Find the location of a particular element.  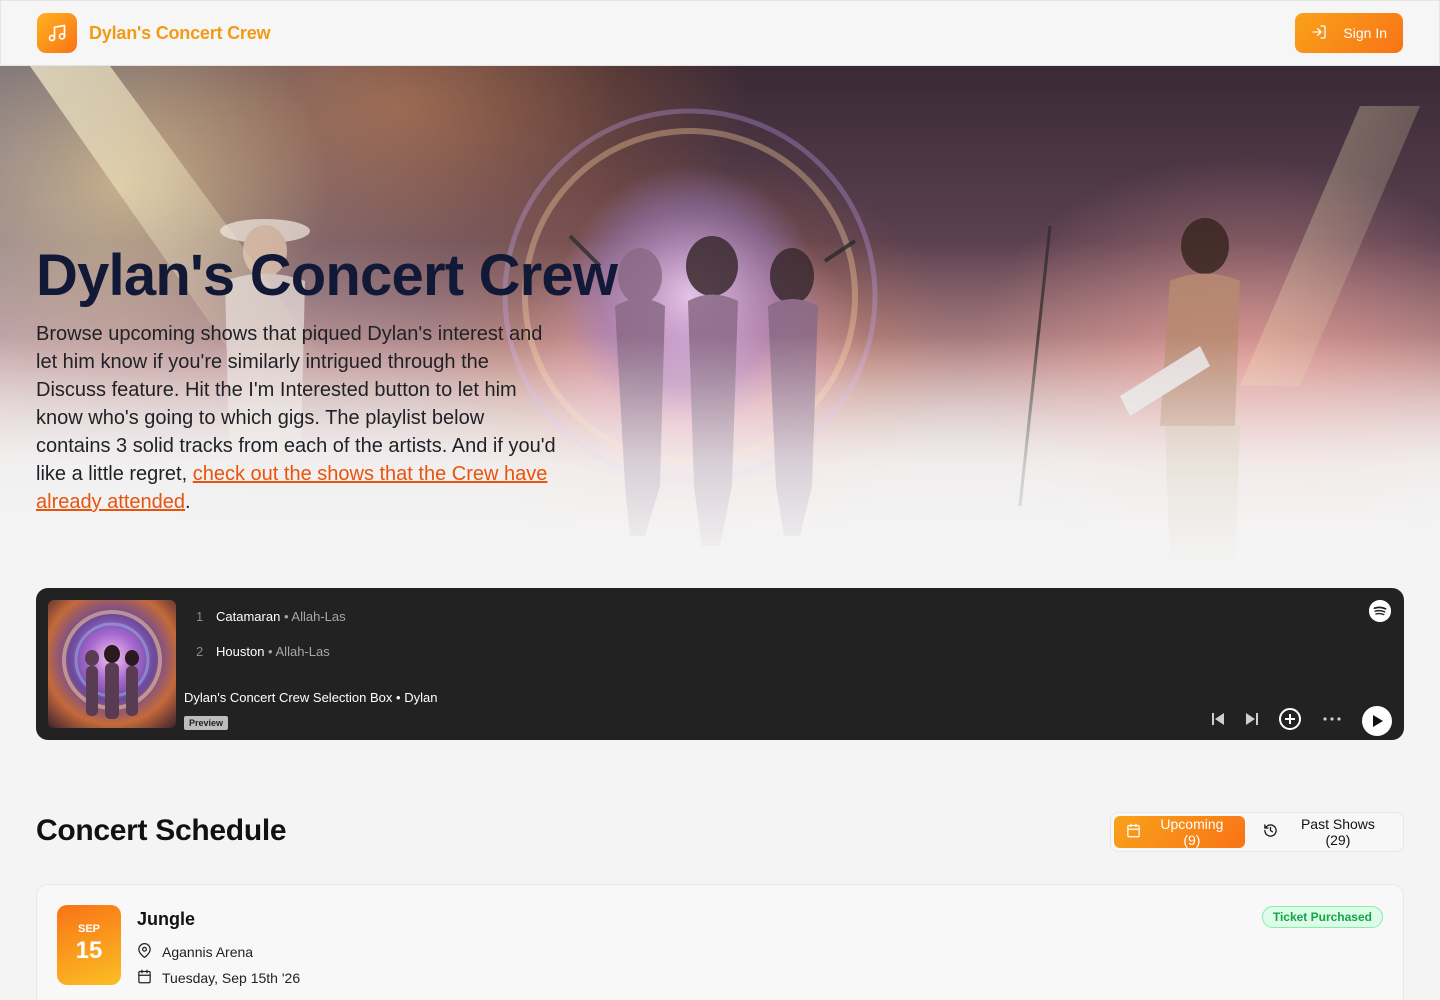

history-icon is located at coordinates (1270, 832).